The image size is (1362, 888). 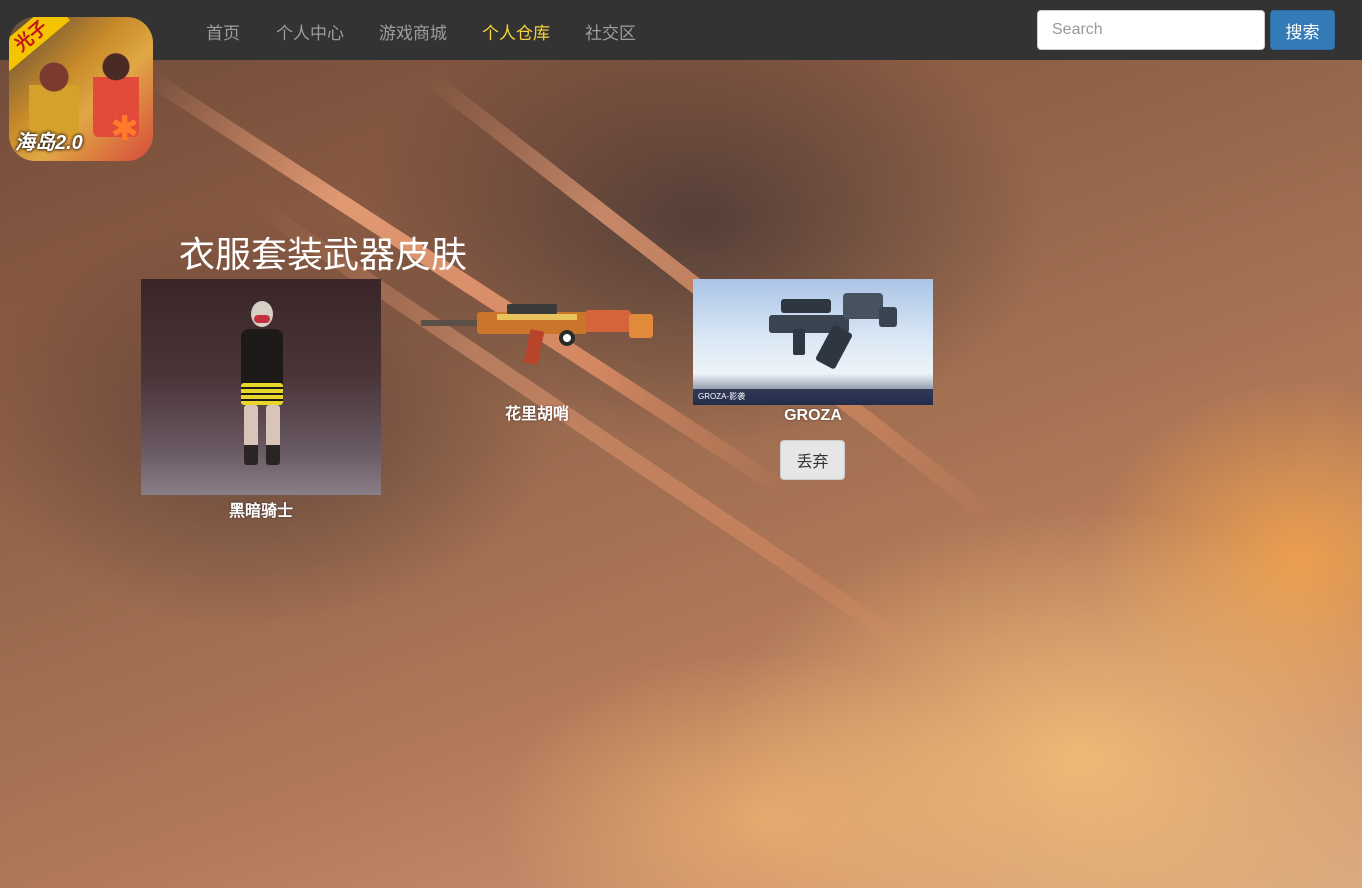 I want to click on nav-item-store: 游戏商城, so click(x=413, y=31).